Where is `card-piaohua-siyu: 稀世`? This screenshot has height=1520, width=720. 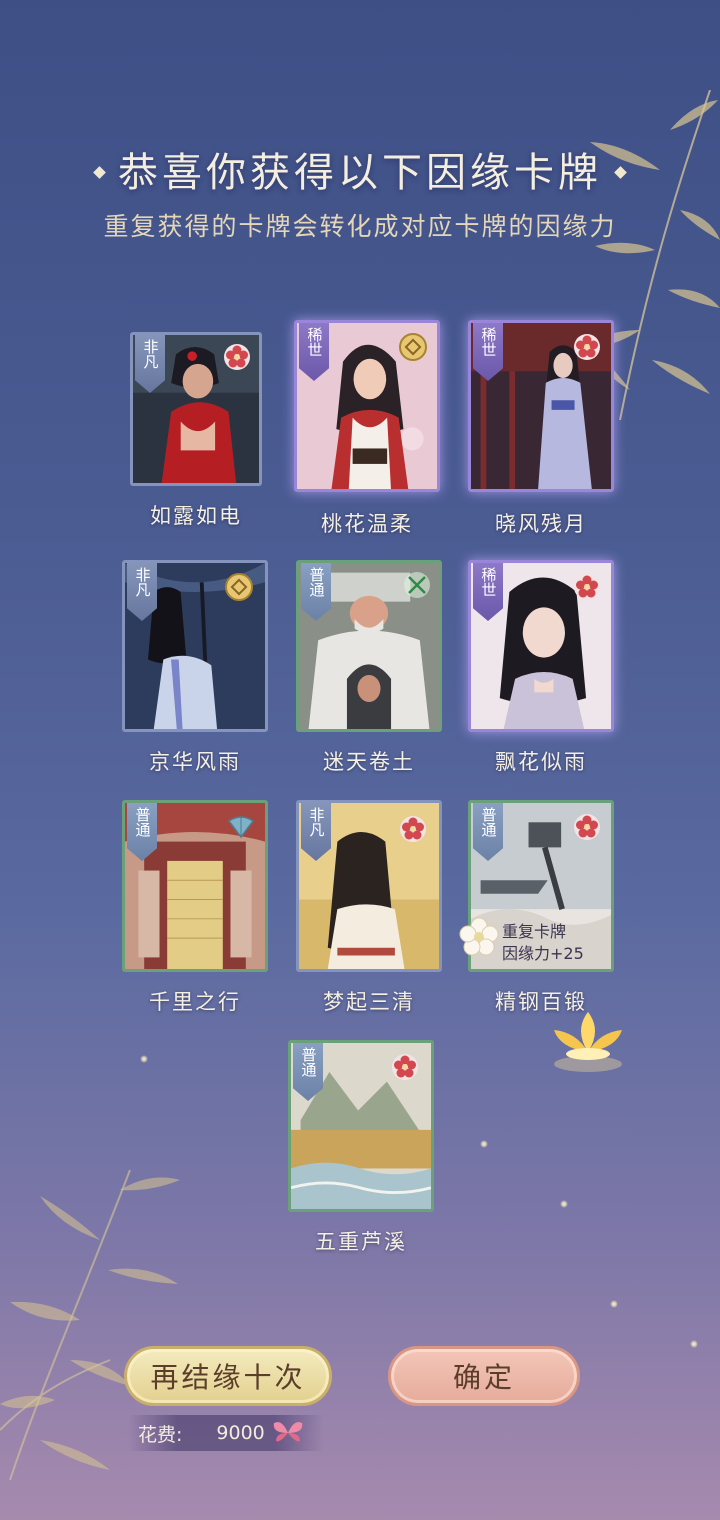 card-piaohua-siyu: 稀世 is located at coordinates (541, 646).